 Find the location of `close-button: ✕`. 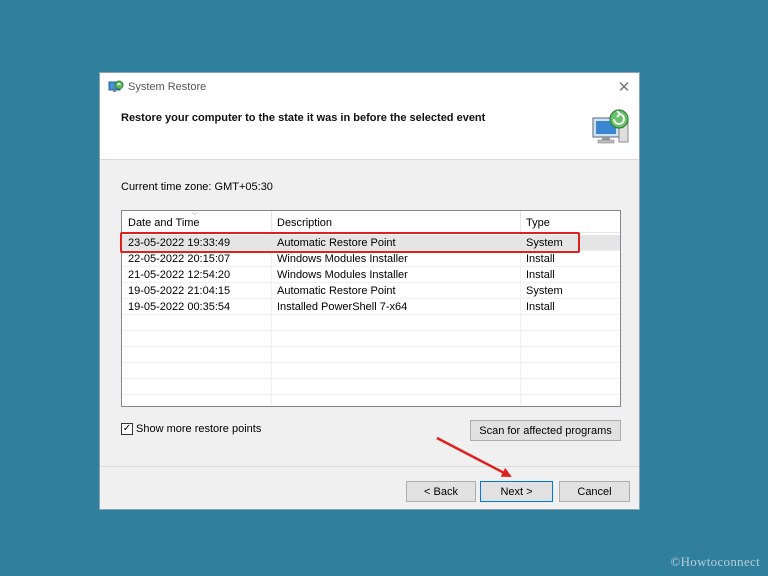

close-button: ✕ is located at coordinates (624, 87).